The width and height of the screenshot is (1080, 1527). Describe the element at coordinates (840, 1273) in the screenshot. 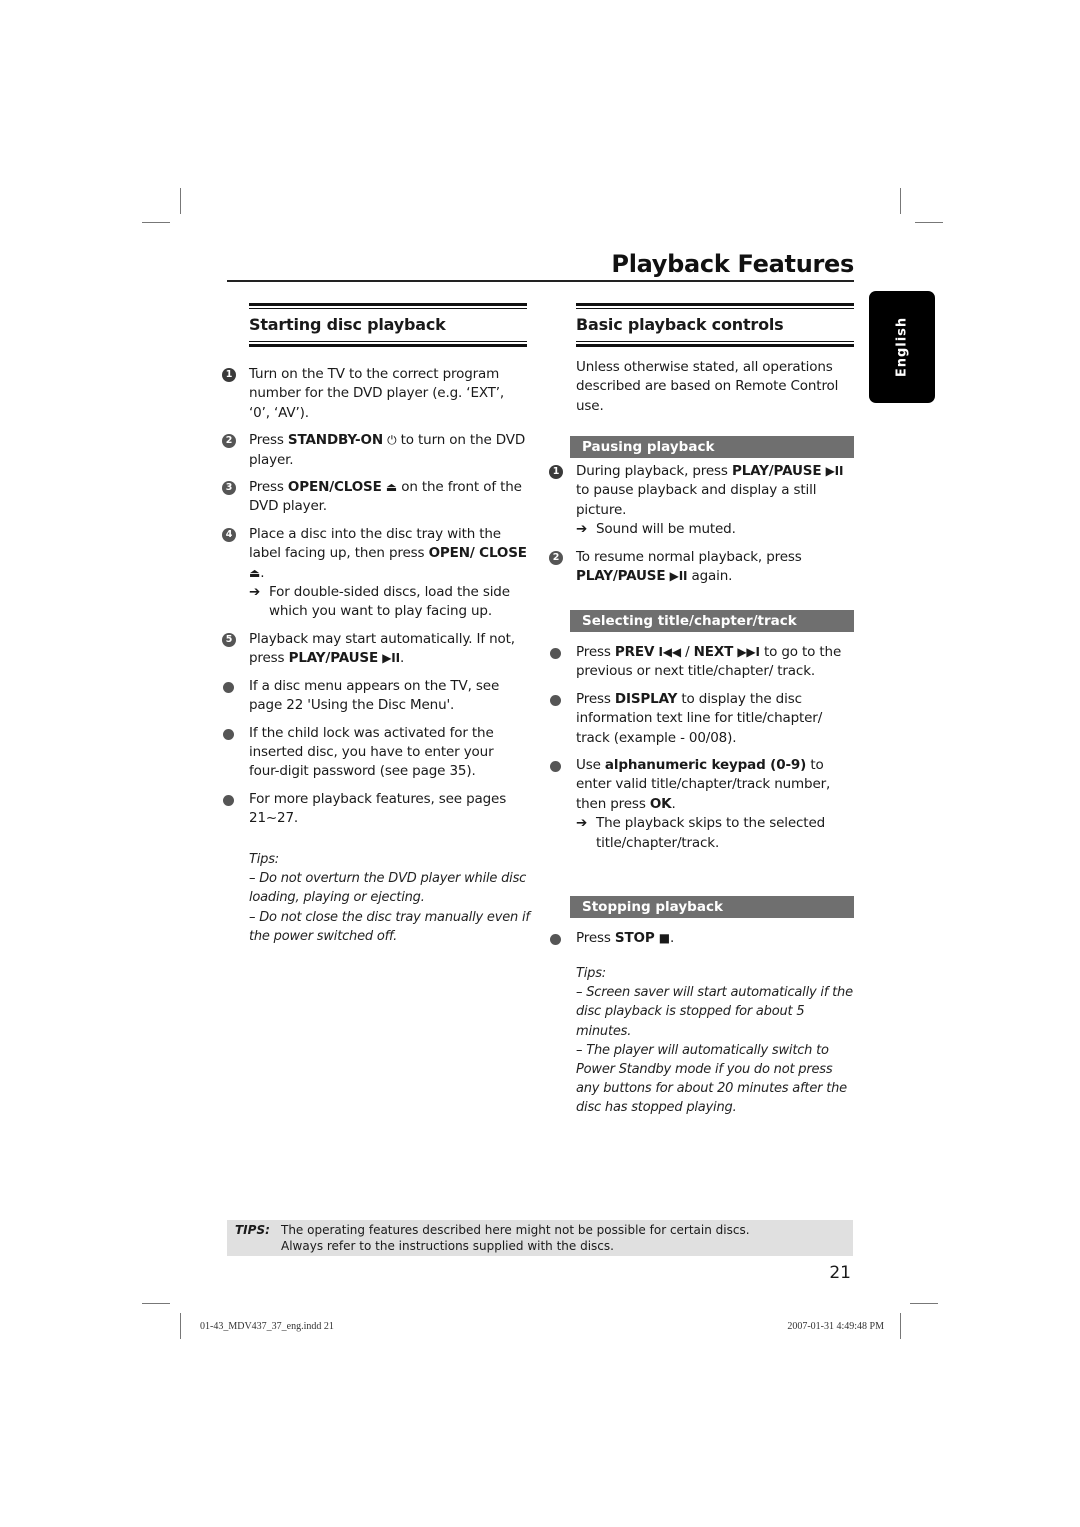

I see `page-number: 21` at that location.